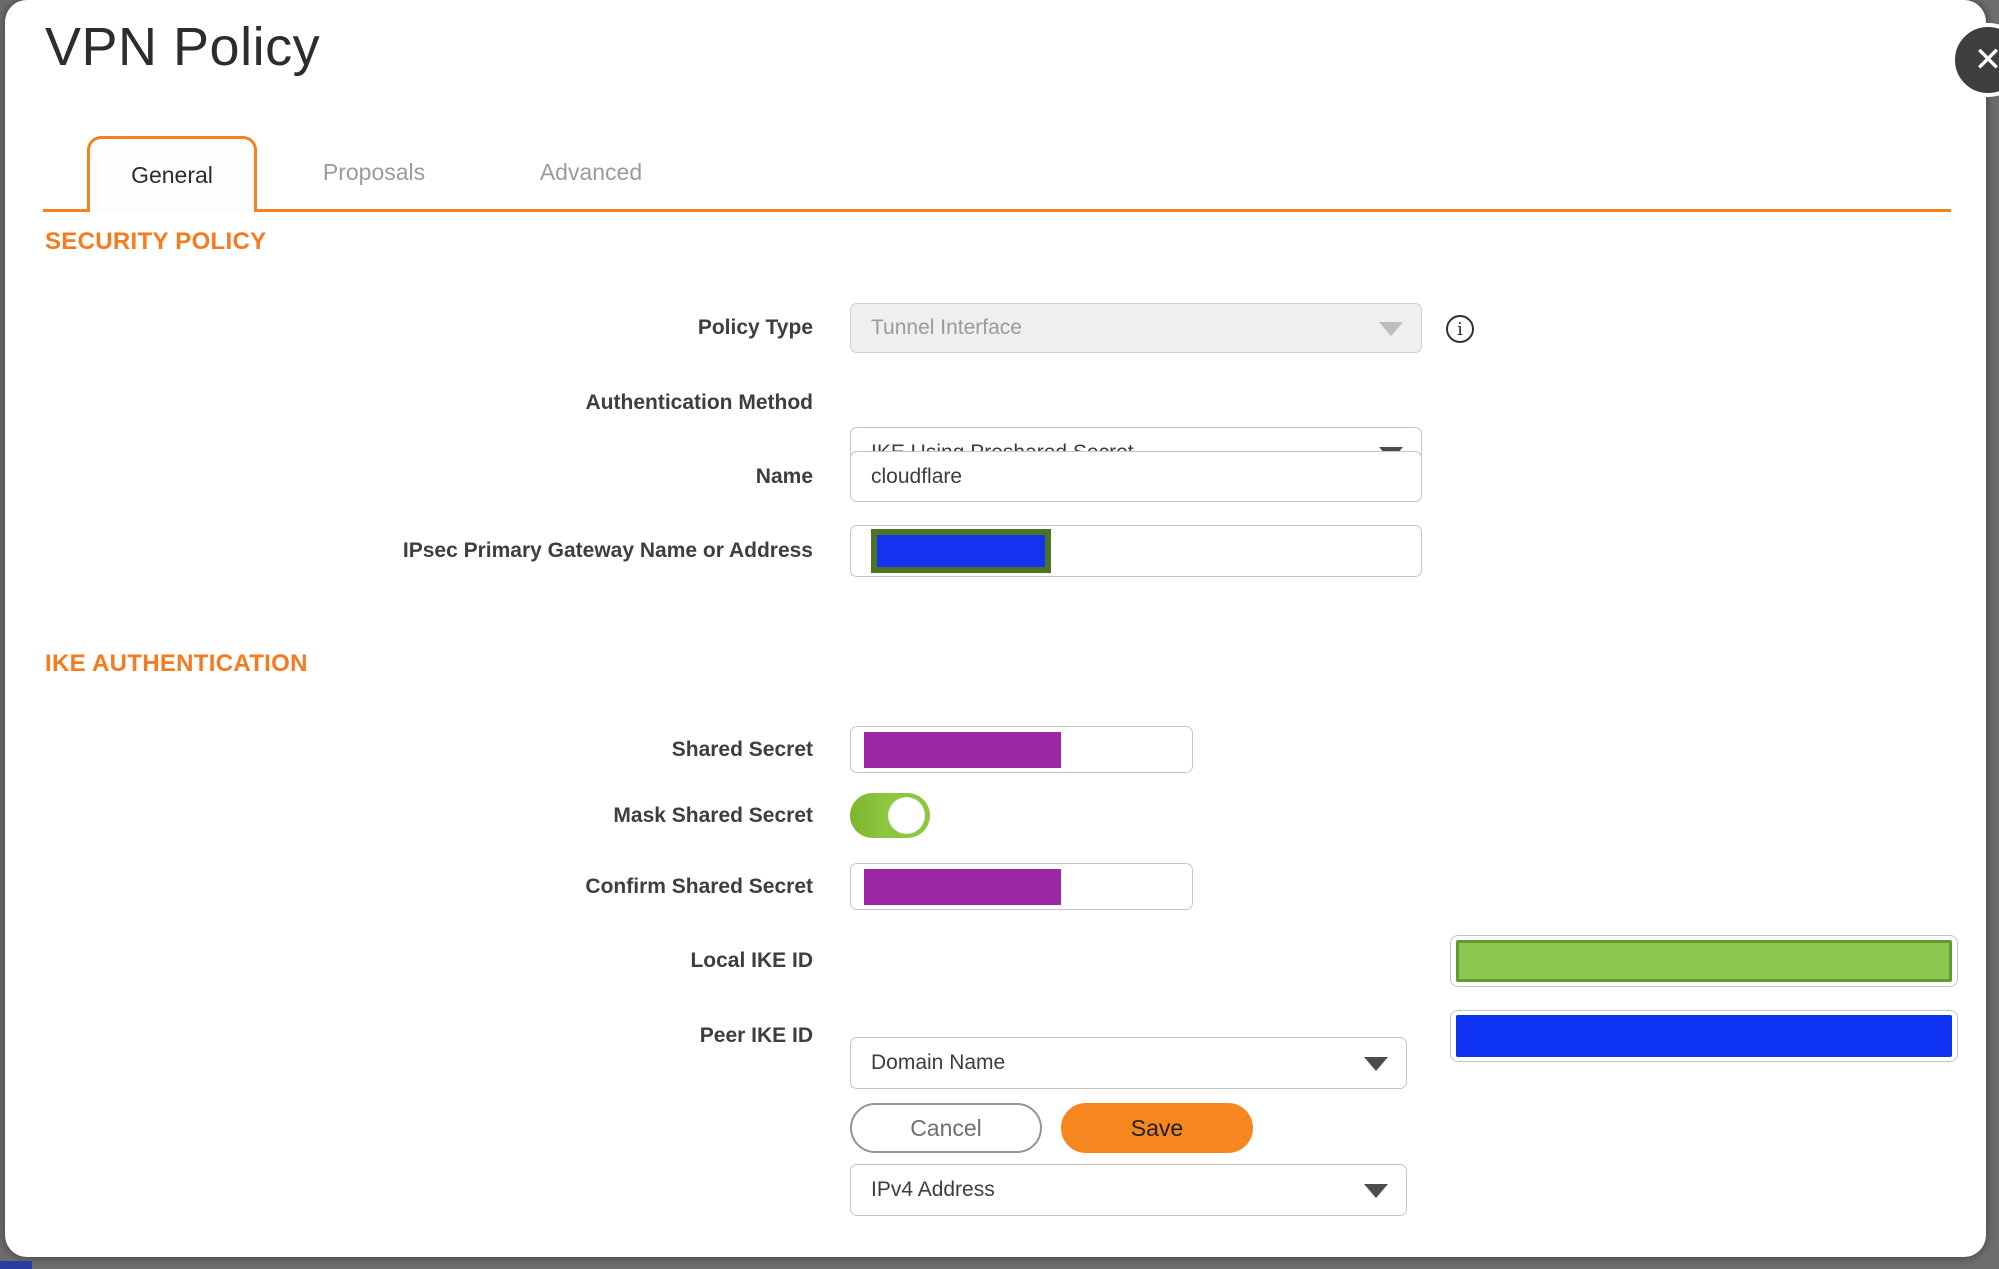  What do you see at coordinates (946, 327) in the screenshot?
I see `policy-type-value: Tunnel Interface` at bounding box center [946, 327].